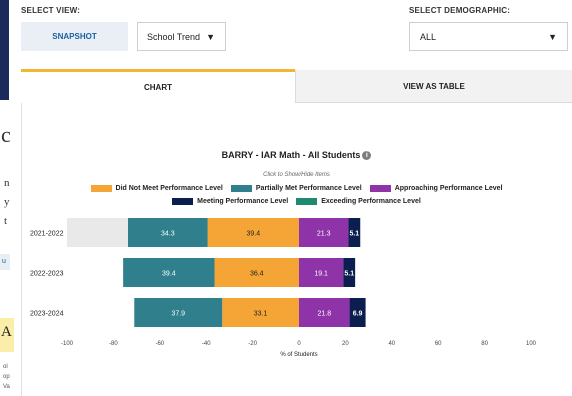 This screenshot has height=396, width=572. Describe the element at coordinates (206, 344) in the screenshot. I see `x-tick-label: -40` at that location.